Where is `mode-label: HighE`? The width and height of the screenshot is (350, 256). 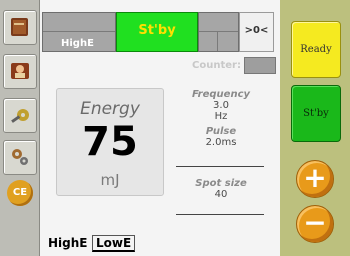
mode-label: HighE is located at coordinates (77, 43).